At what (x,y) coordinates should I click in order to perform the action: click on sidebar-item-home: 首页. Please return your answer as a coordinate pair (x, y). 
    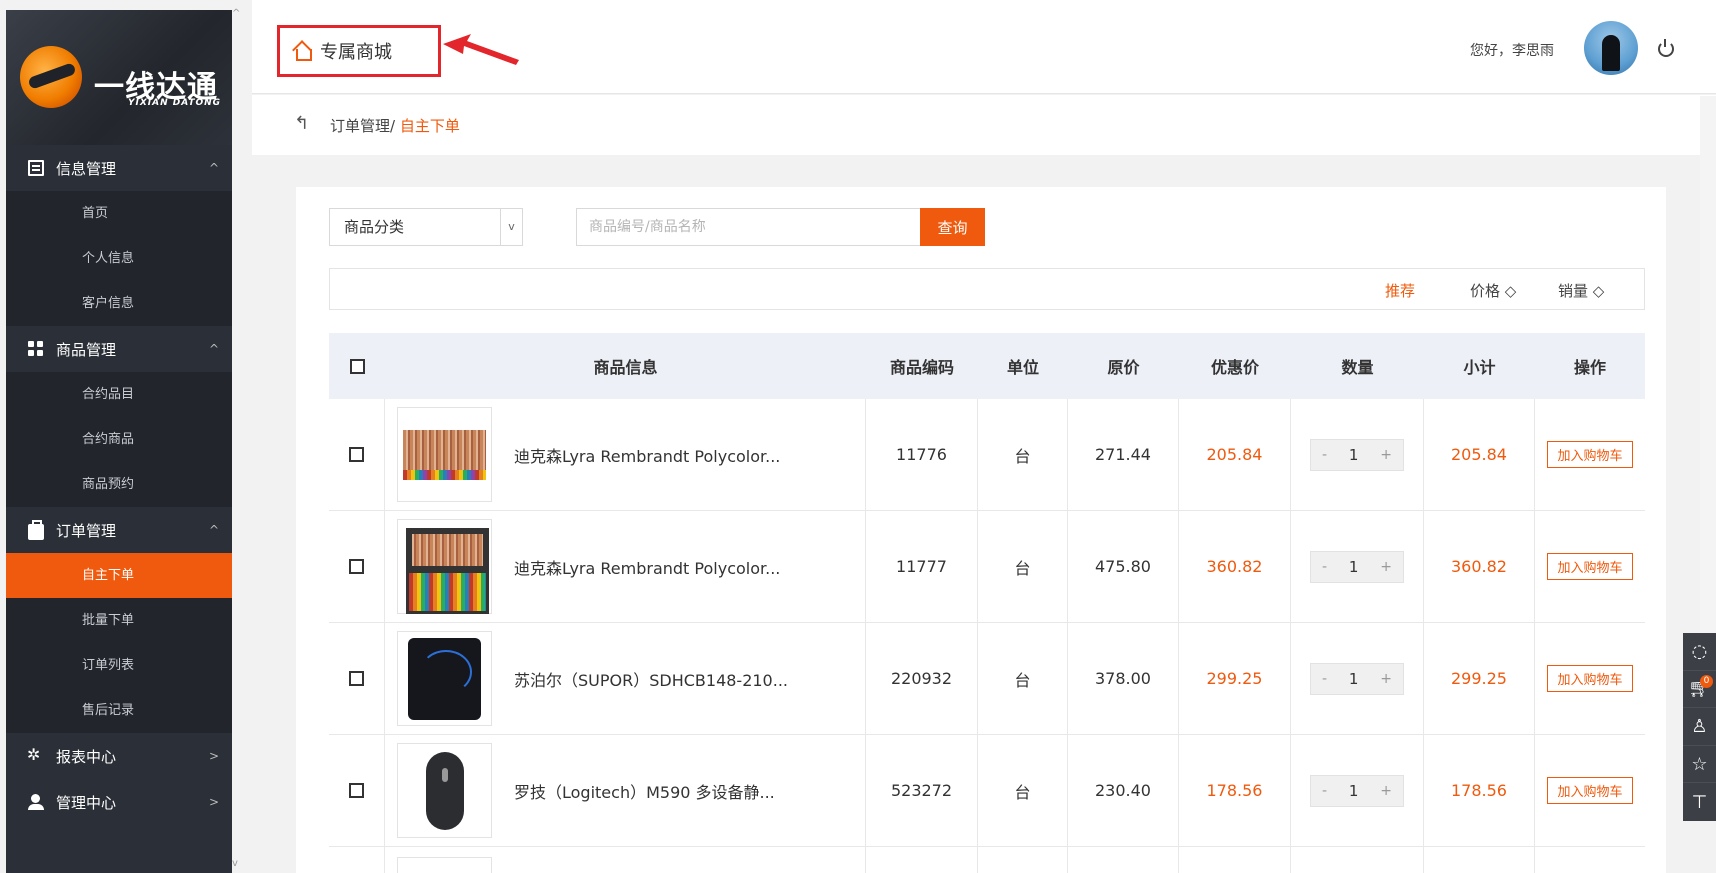
    Looking at the image, I should click on (119, 213).